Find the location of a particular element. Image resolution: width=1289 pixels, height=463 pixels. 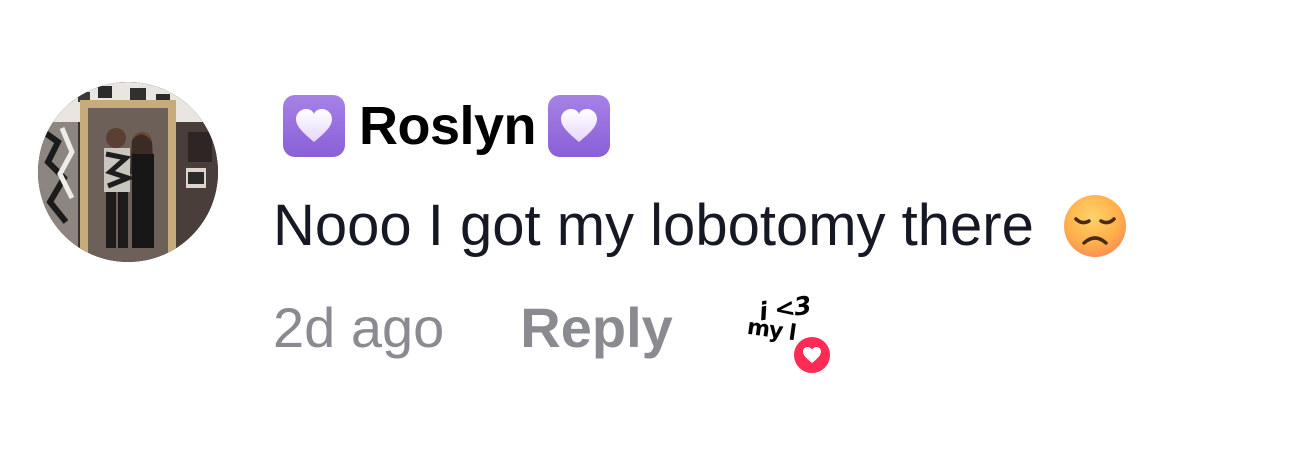

comment-text-row: Nooo I got my lobotomy there is located at coordinates (700, 226).